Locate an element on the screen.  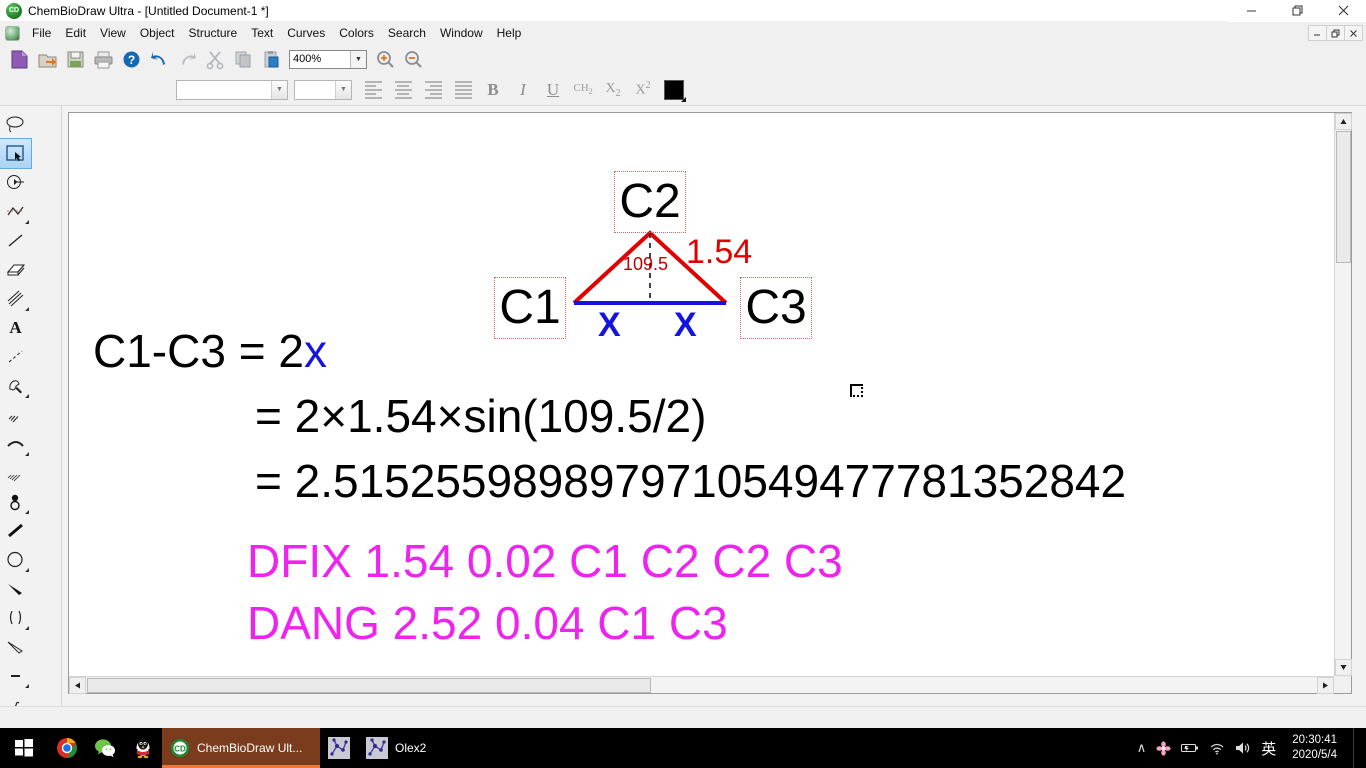
antivirus-tray-icon is located at coordinates (1163, 748).